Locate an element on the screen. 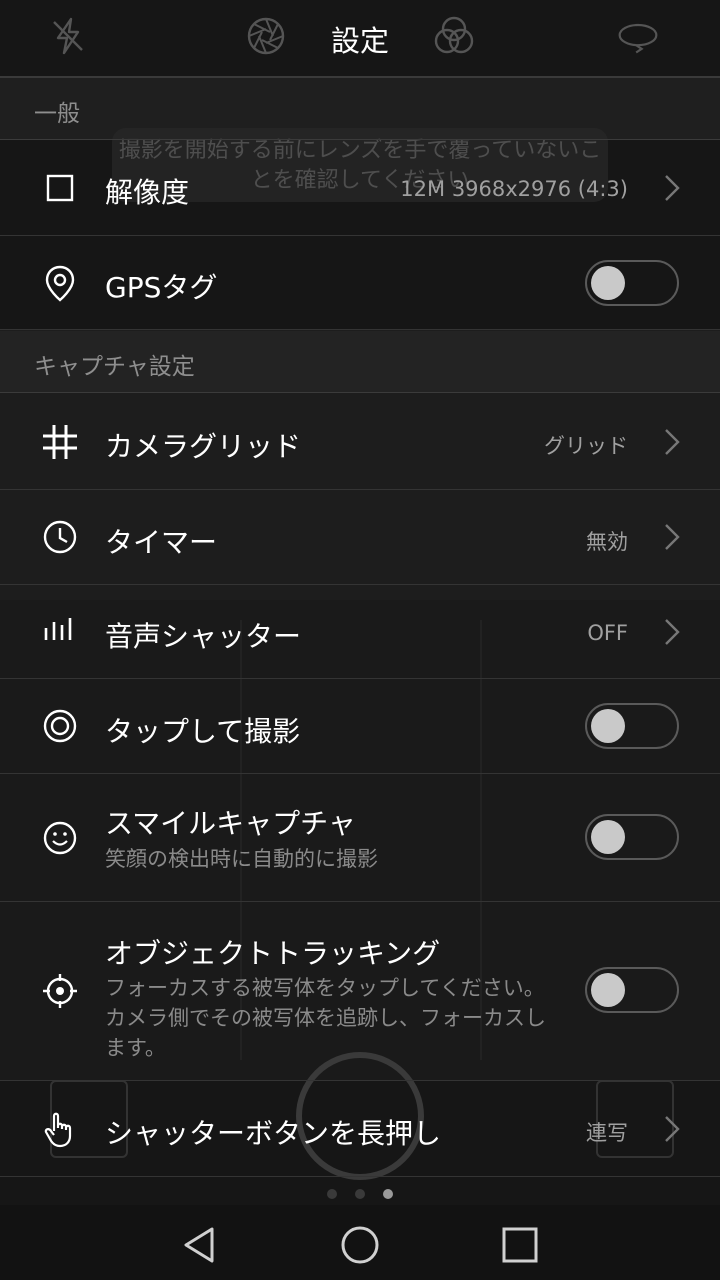 The image size is (720, 1280). row-timer: タイマー 無効 is located at coordinates (360, 537).